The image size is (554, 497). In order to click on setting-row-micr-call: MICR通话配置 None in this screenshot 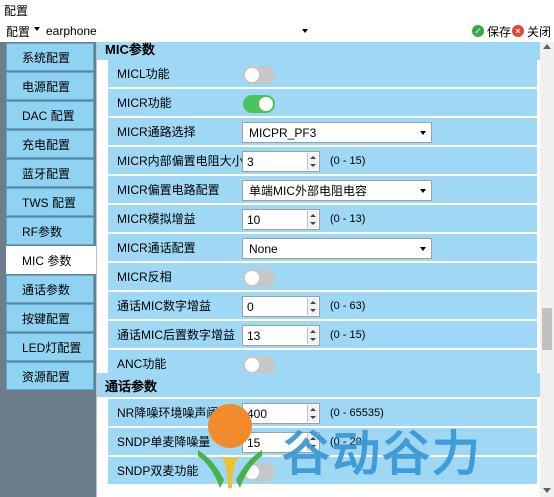, I will do `click(322, 248)`.